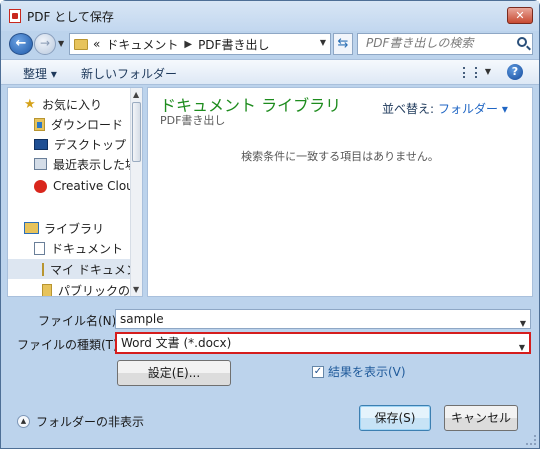  I want to click on save-button: 保存(S), so click(395, 418).